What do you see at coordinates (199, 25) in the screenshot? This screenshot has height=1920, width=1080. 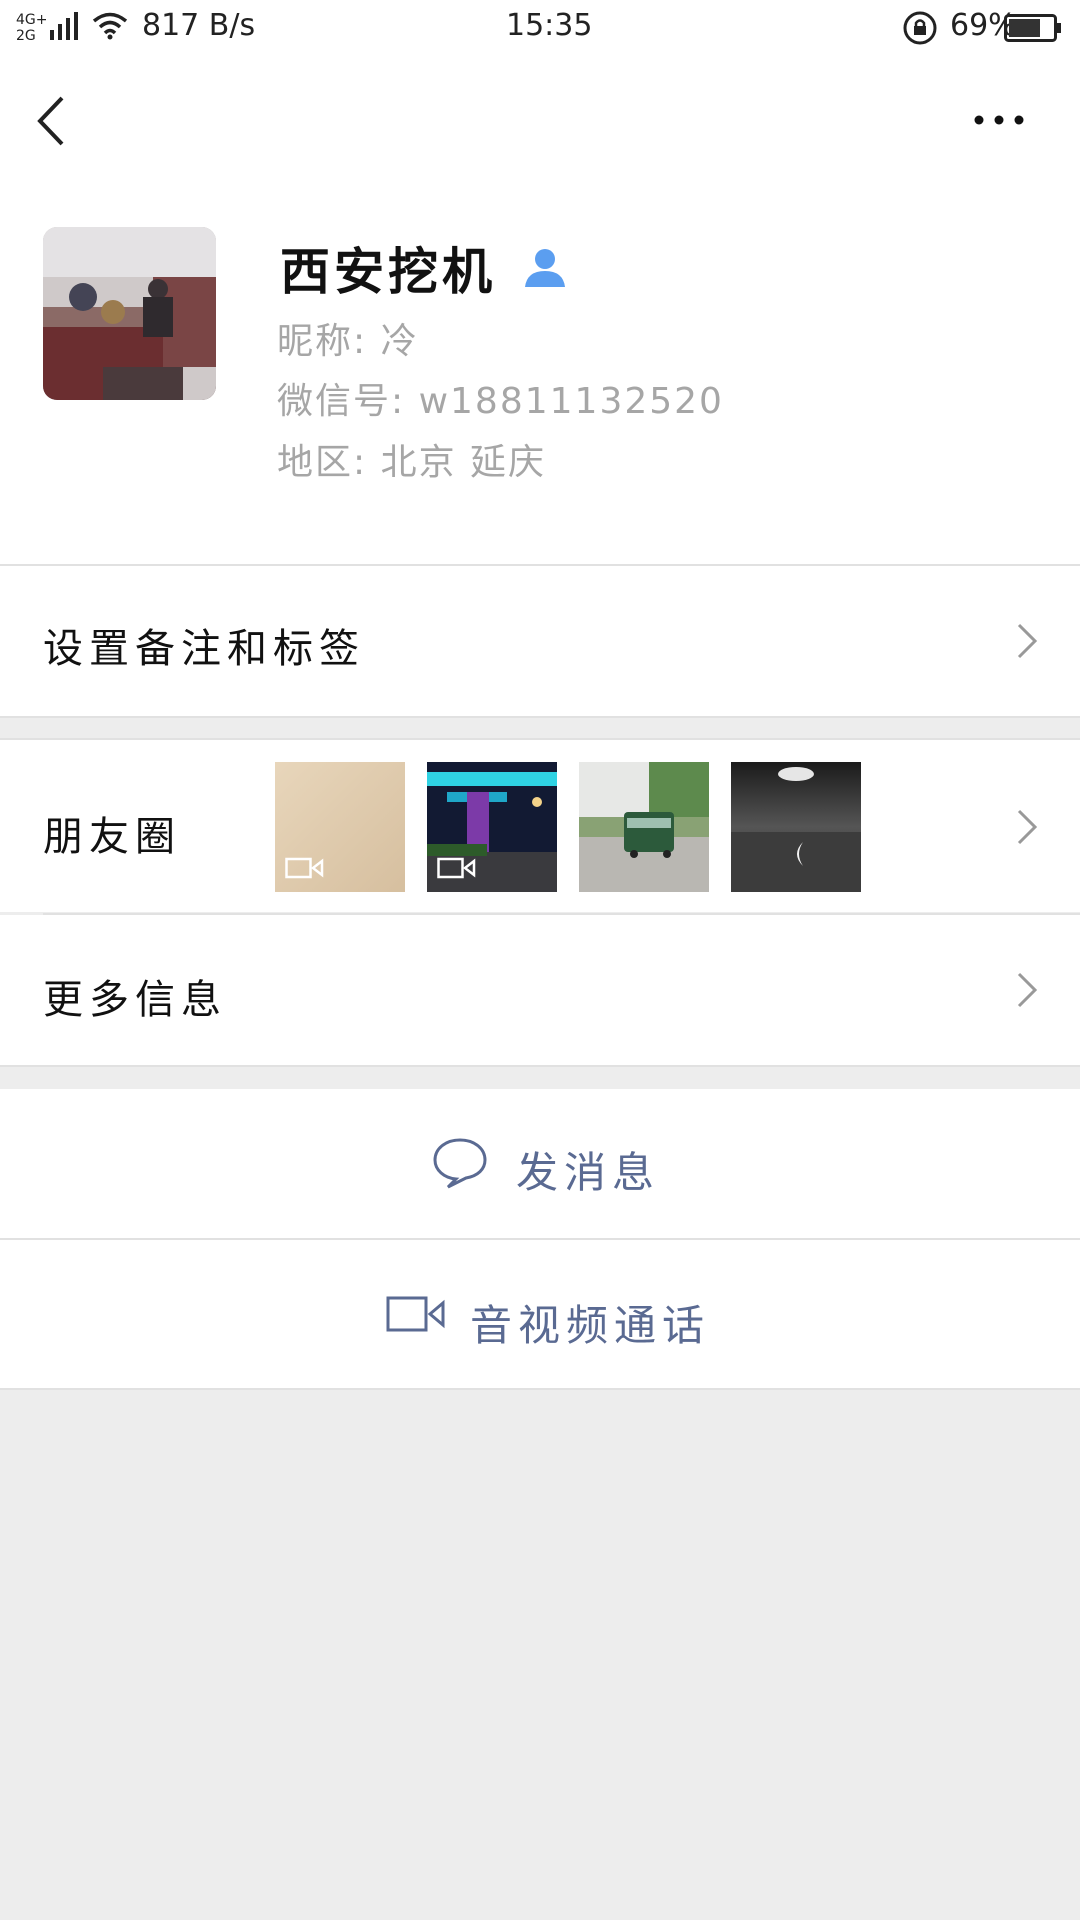 I see `network-speed: 817 B/s` at bounding box center [199, 25].